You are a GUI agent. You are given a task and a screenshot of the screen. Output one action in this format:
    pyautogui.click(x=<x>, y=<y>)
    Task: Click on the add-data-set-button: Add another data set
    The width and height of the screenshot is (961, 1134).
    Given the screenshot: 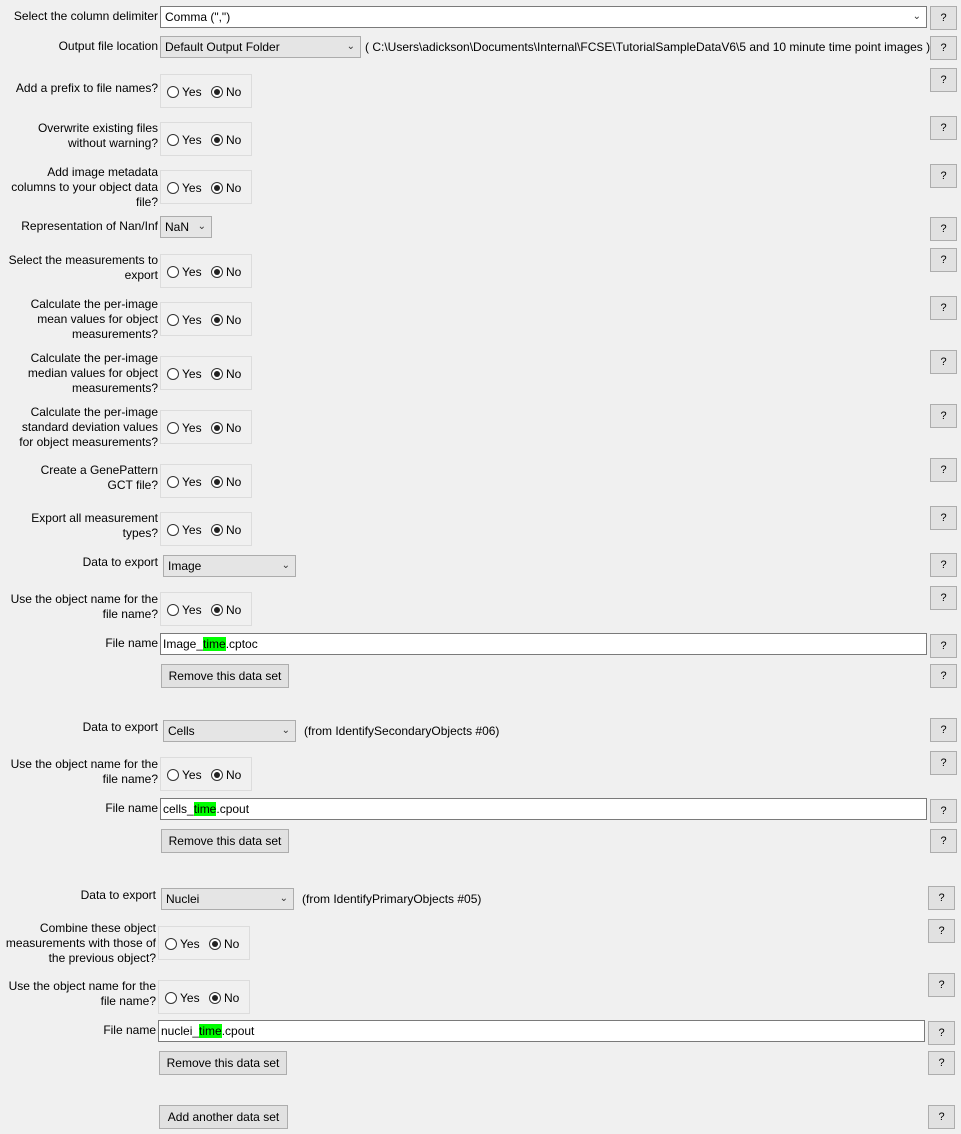 What is the action you would take?
    pyautogui.click(x=223, y=1117)
    